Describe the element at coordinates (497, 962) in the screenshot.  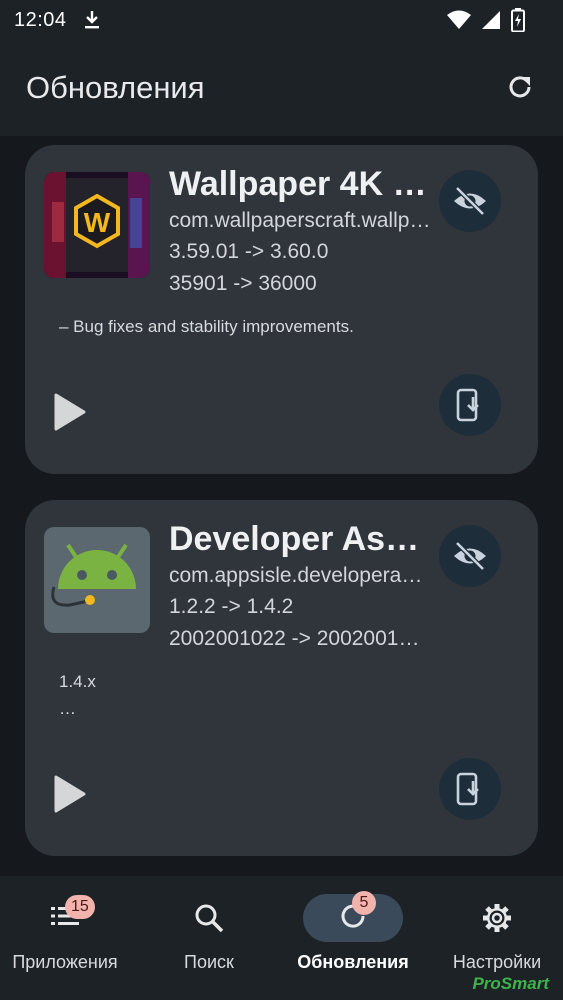
I see `nav-label: Настройки` at that location.